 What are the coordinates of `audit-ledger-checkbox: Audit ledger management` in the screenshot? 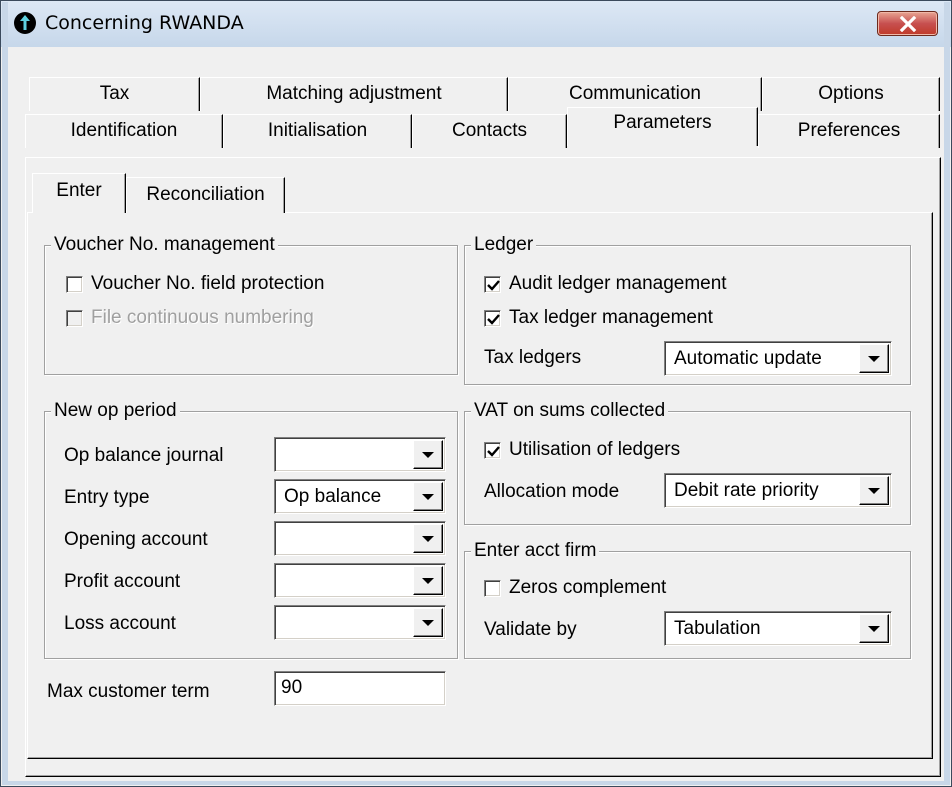 It's located at (605, 284).